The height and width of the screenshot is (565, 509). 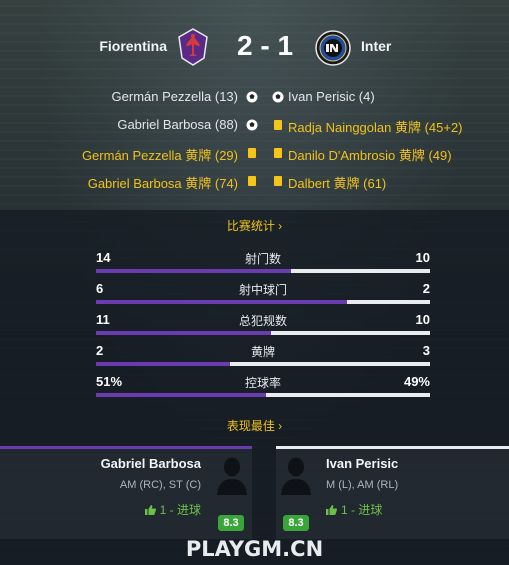 I want to click on away-player-rating: 8.3, so click(x=296, y=523).